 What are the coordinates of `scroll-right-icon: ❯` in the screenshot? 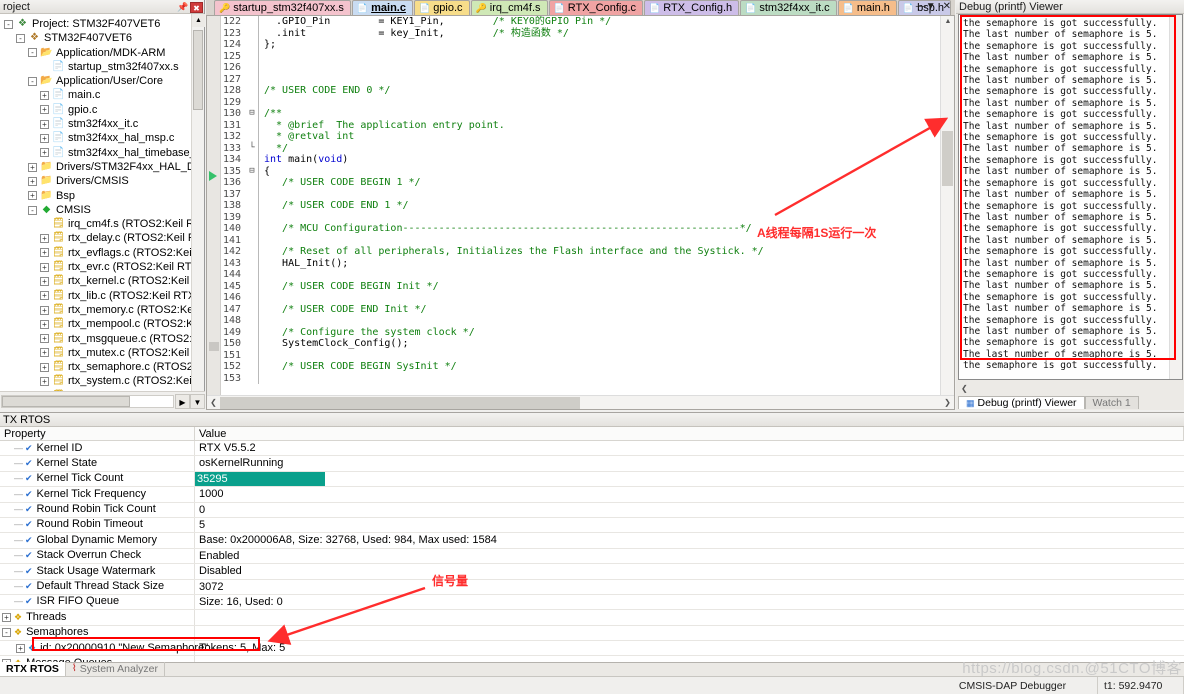 It's located at (947, 402).